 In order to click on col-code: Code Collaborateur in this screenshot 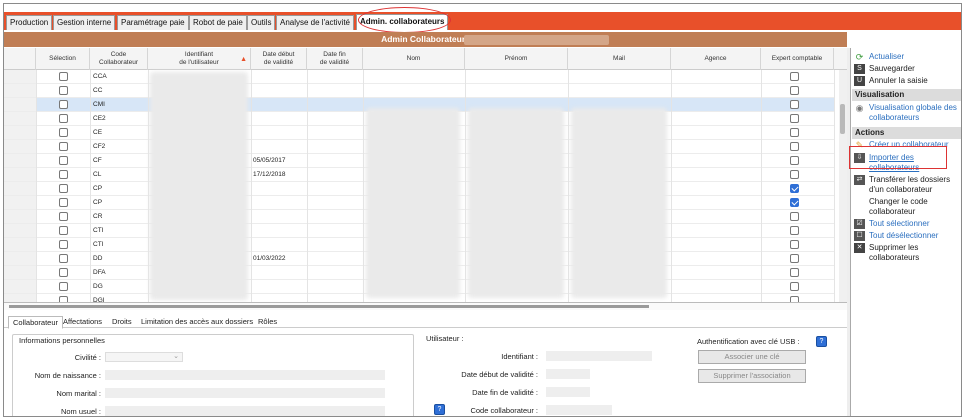, I will do `click(119, 59)`.